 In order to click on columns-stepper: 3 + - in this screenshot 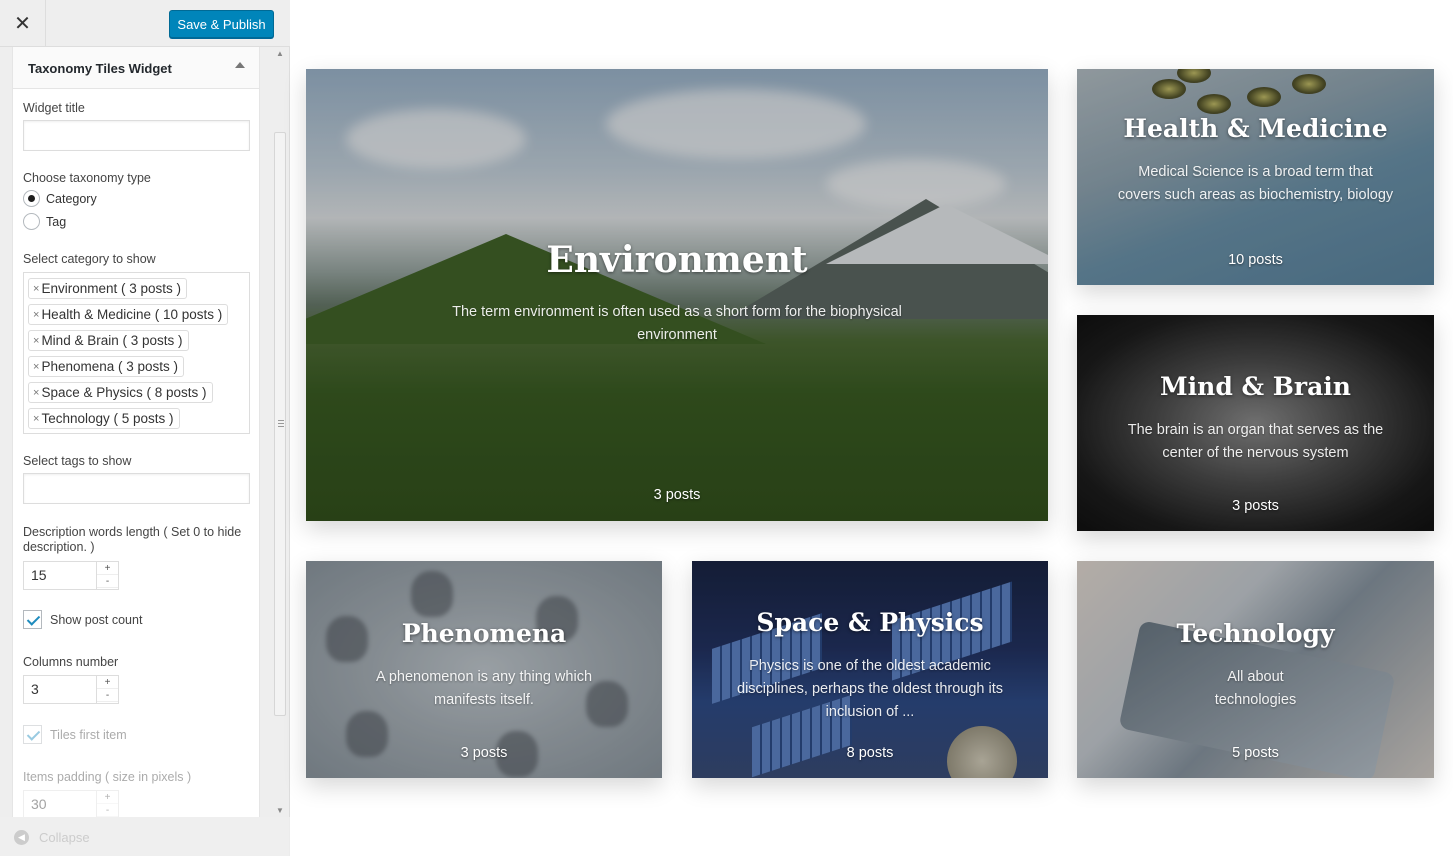, I will do `click(71, 689)`.